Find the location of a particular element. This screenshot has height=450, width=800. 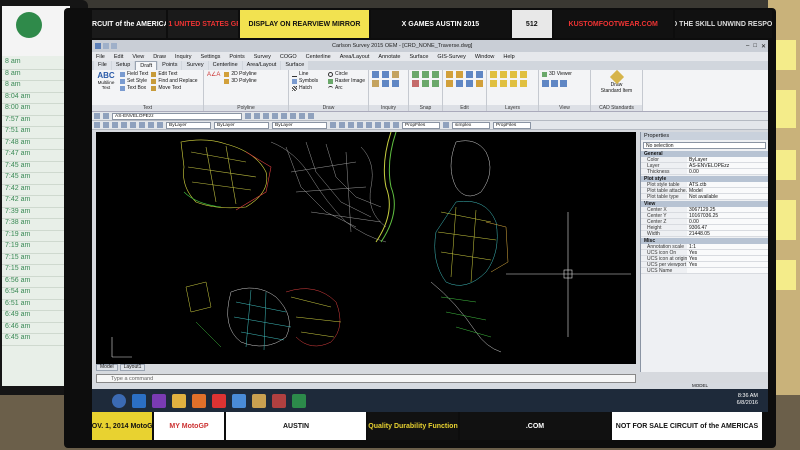

property-value: ATS.ctb is located at coordinates (727, 184).